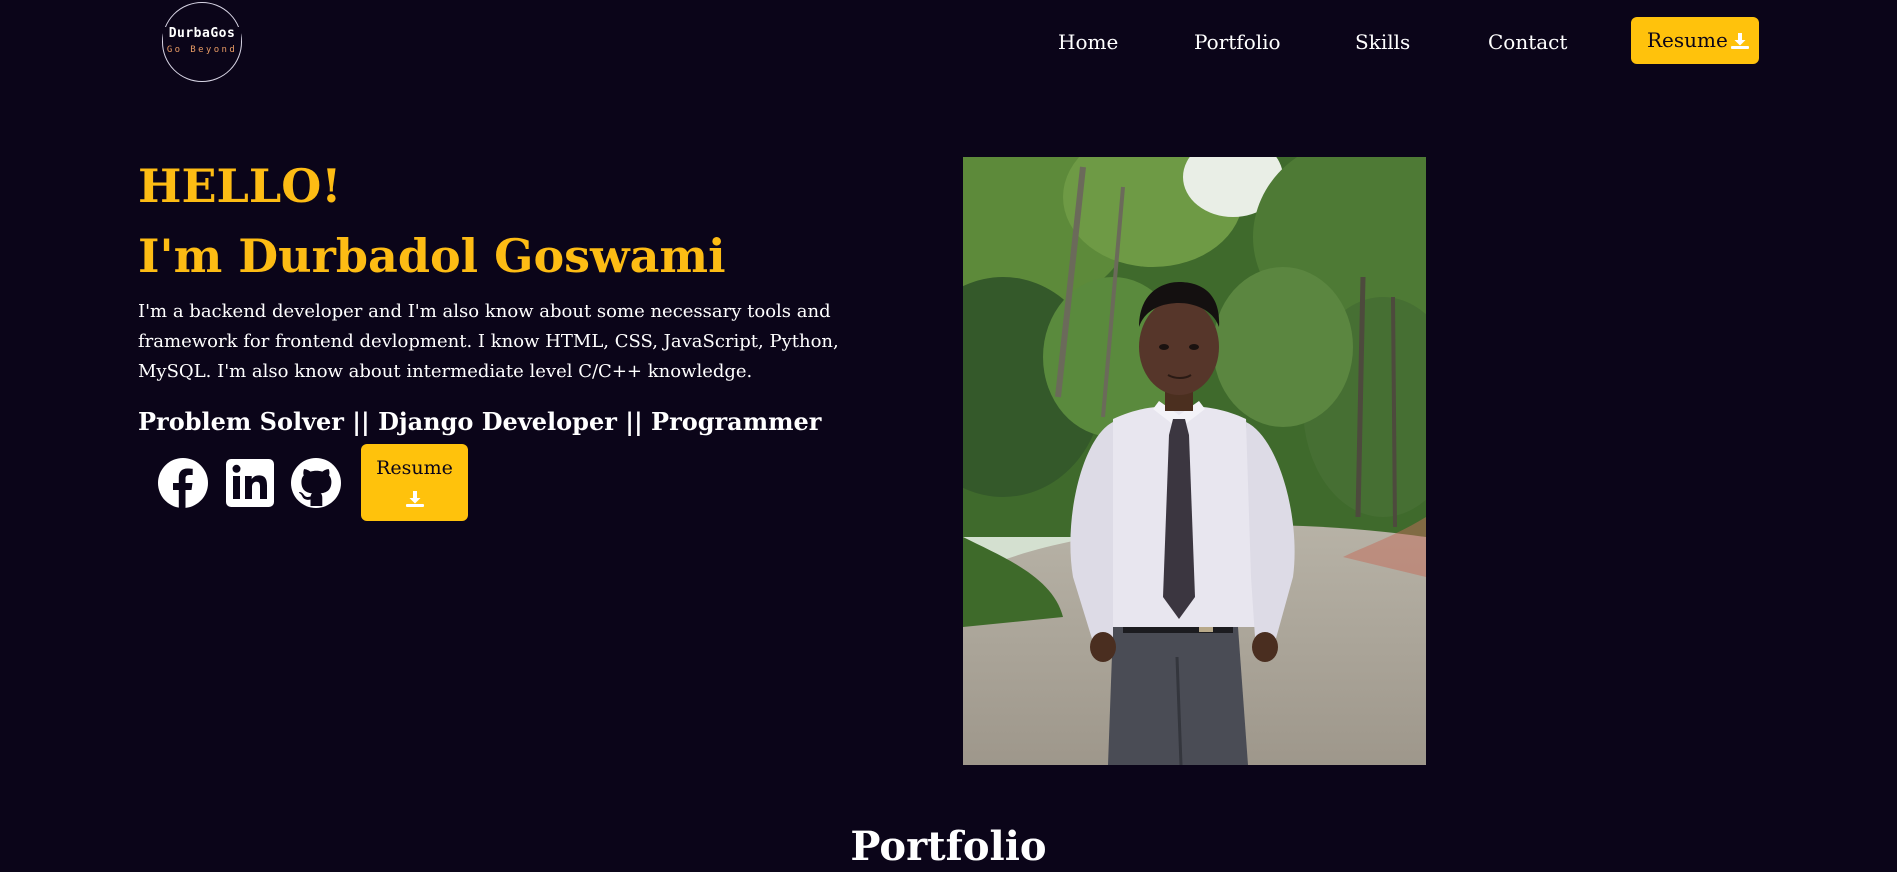  Describe the element at coordinates (1382, 42) in the screenshot. I see `nav-link-skills: Skills` at that location.